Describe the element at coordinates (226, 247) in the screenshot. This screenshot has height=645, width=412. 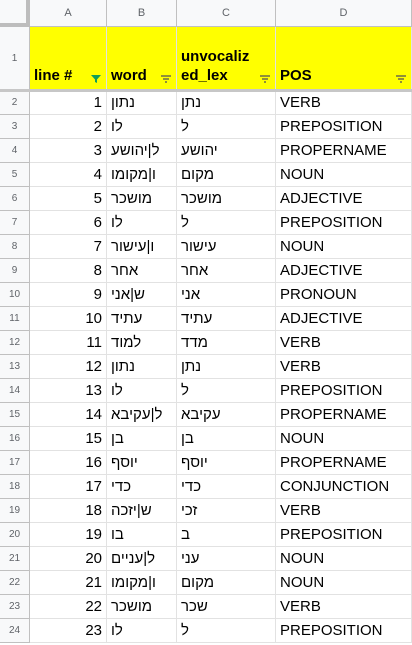
I see `lex-cell: עישור` at that location.